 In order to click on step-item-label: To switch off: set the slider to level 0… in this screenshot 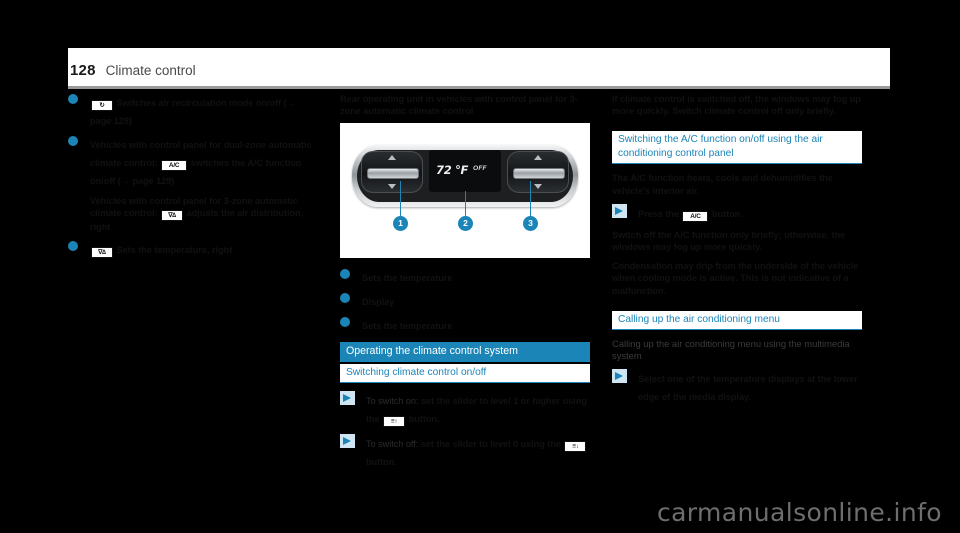, I will do `click(476, 453)`.